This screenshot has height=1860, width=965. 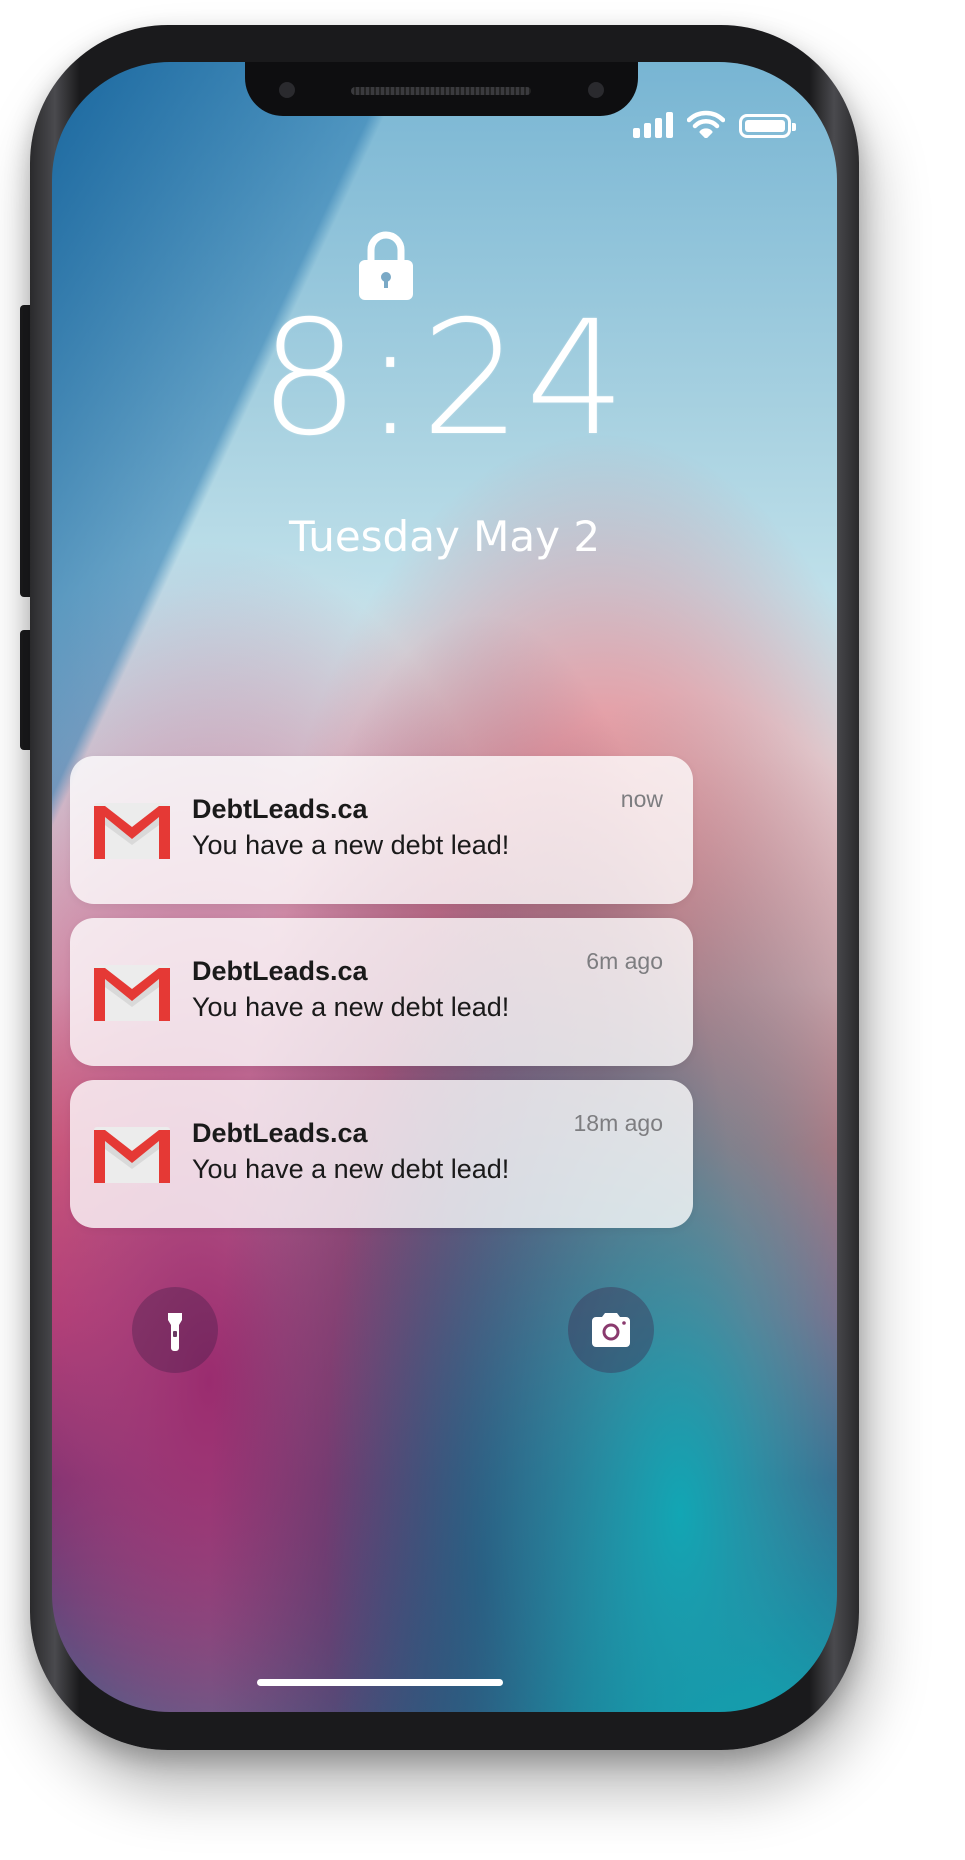 I want to click on camera-icon, so click(x=611, y=1330).